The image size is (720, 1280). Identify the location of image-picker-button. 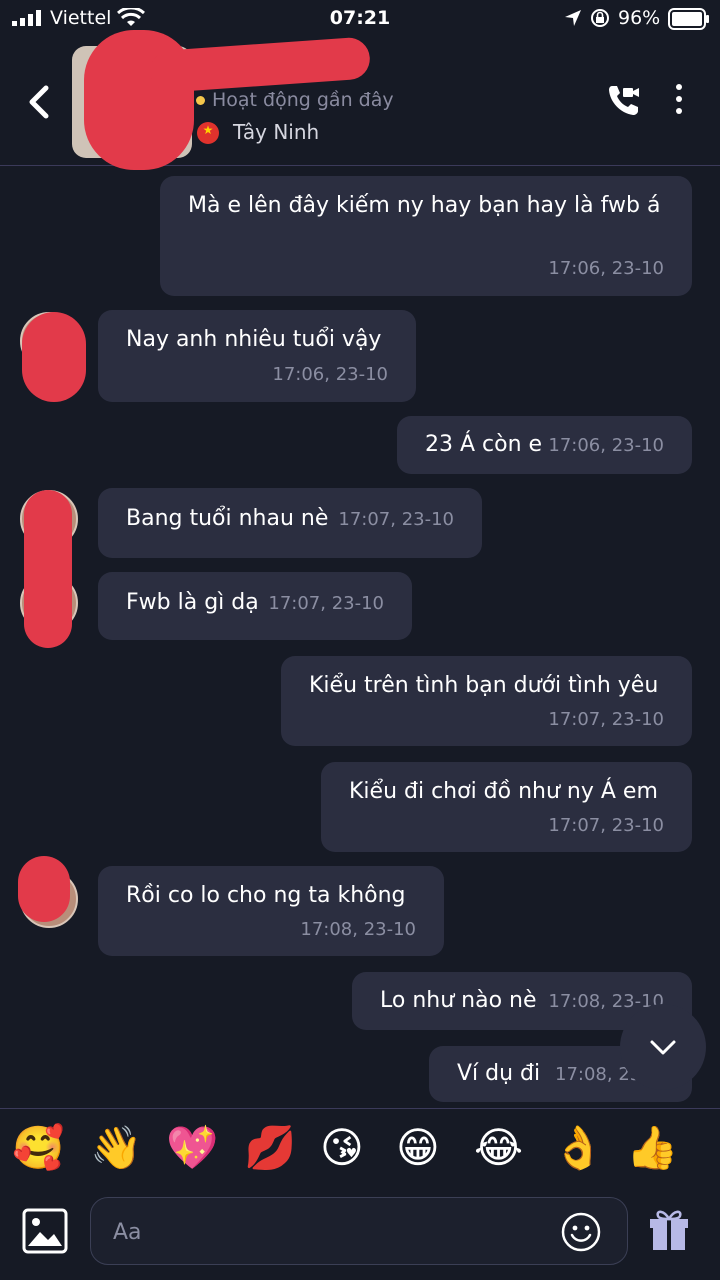
(45, 1231).